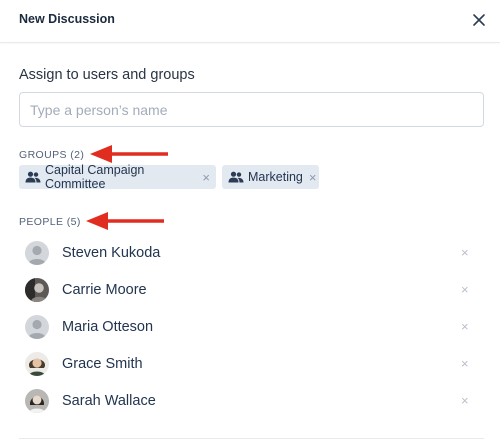  Describe the element at coordinates (250, 331) in the screenshot. I see `person-row: Maria Otteson ×` at that location.